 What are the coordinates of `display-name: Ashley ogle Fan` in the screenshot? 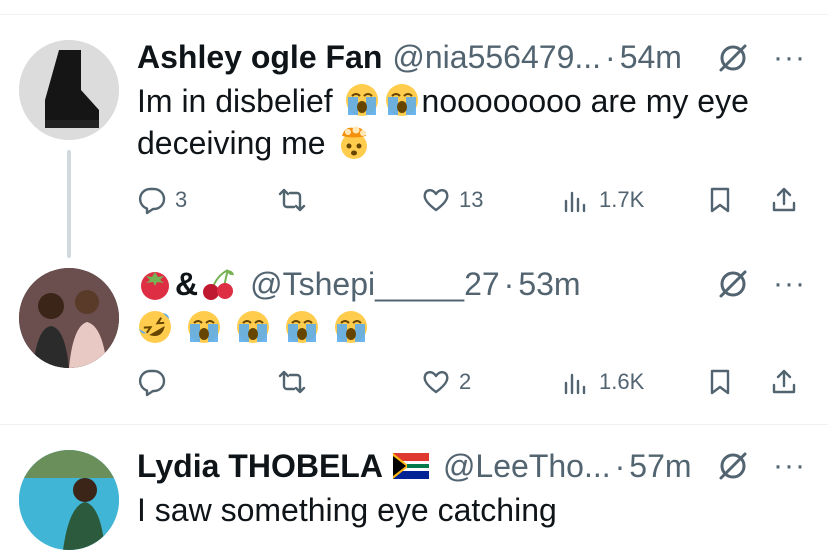 It's located at (259, 57).